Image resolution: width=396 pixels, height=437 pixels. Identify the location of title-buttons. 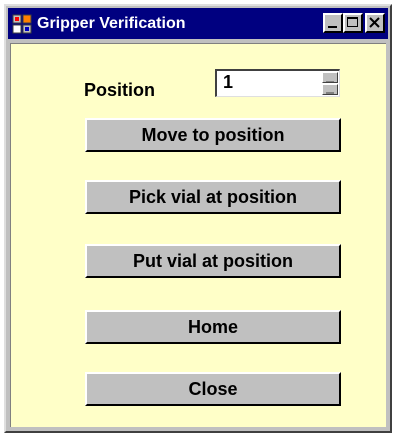
(354, 23).